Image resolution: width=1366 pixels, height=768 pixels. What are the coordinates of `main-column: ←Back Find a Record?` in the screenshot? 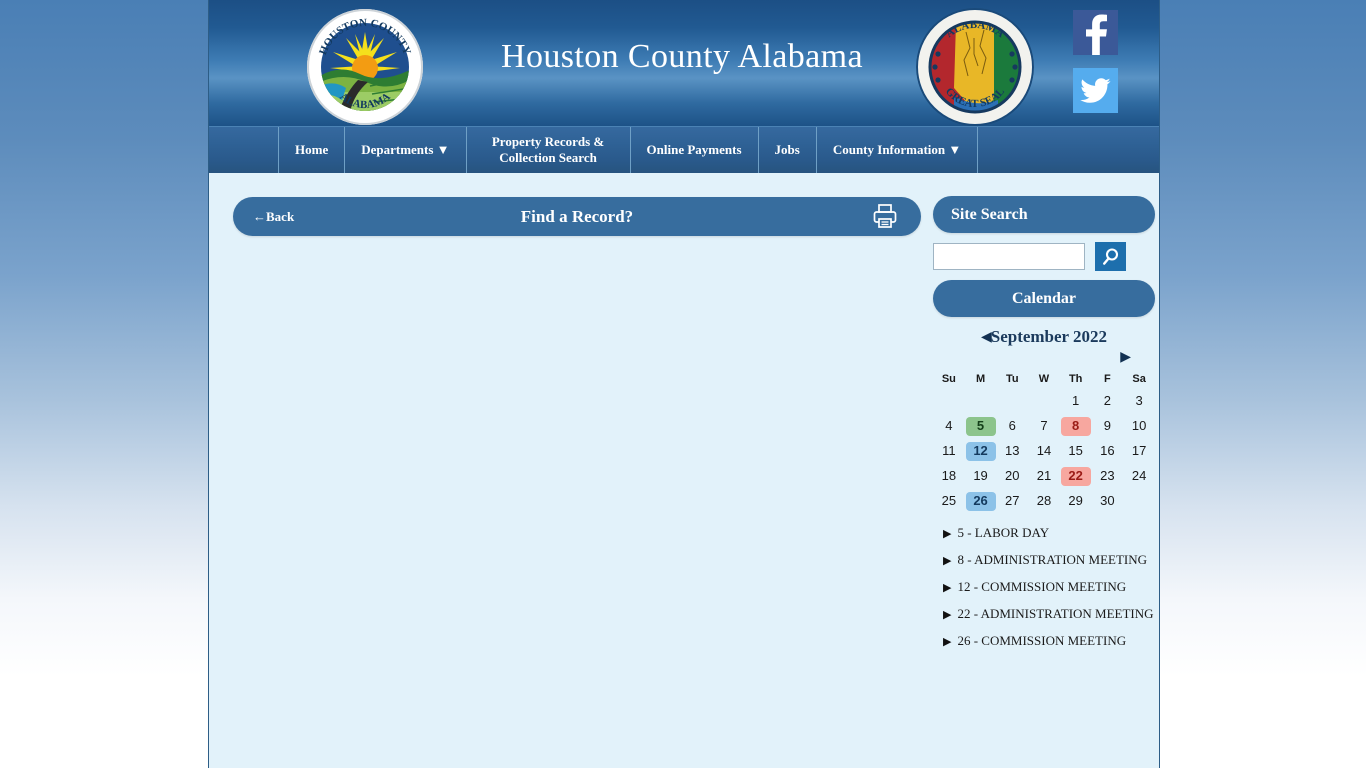 It's located at (577, 216).